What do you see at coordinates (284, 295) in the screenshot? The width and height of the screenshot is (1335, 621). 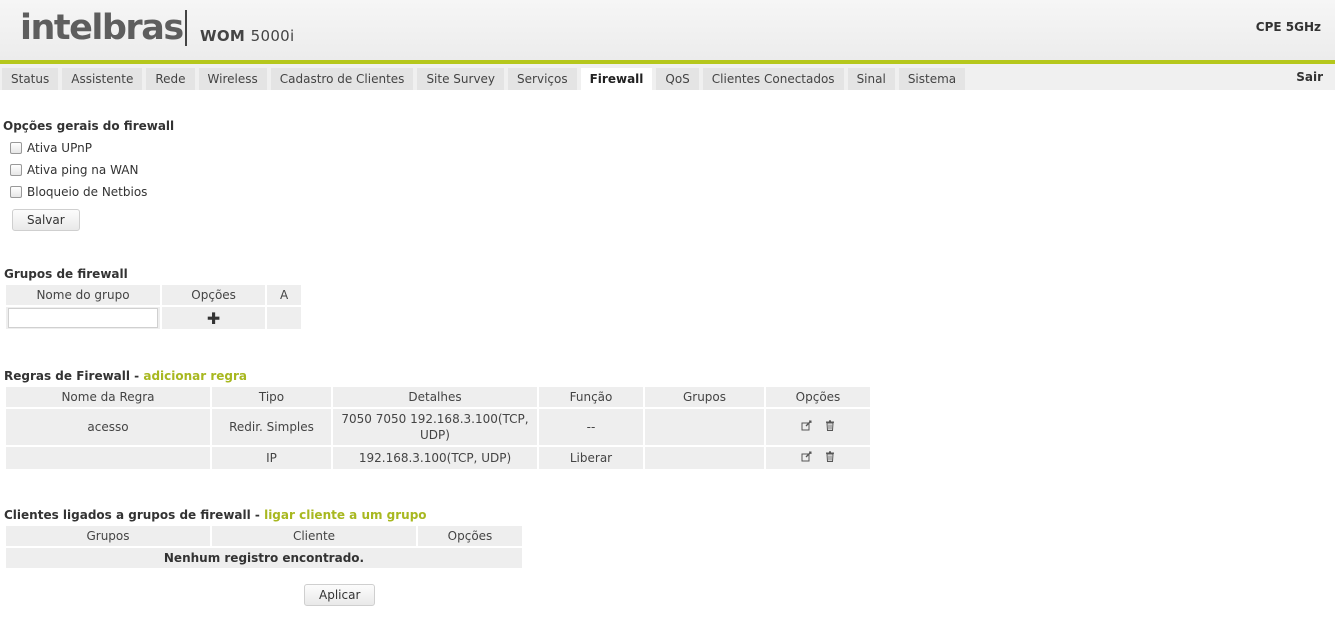 I see `header-group-a: A` at bounding box center [284, 295].